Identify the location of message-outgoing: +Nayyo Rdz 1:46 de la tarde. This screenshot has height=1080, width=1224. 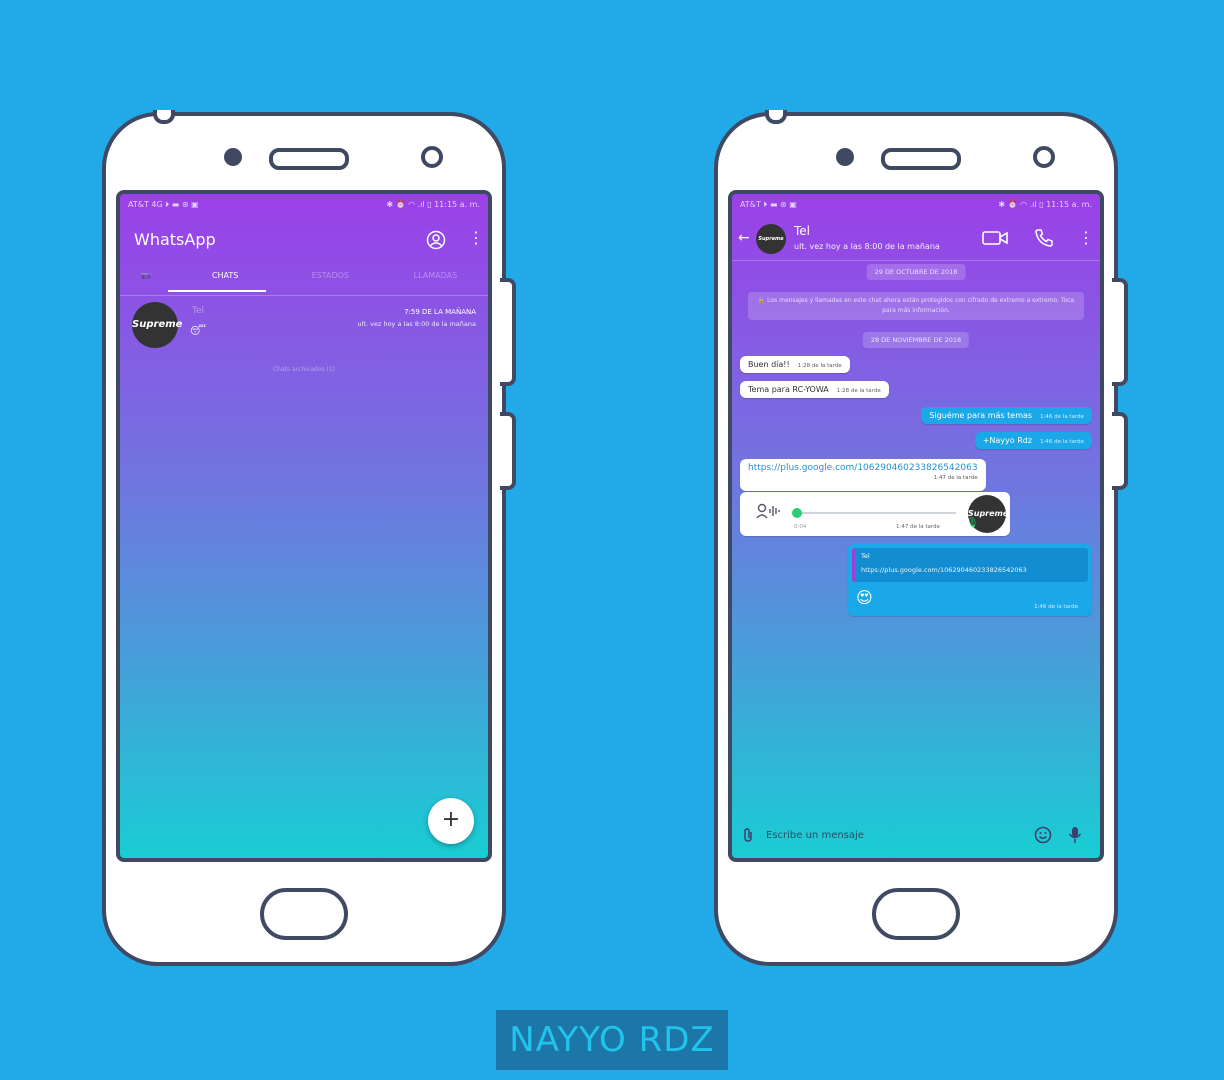
(1033, 440).